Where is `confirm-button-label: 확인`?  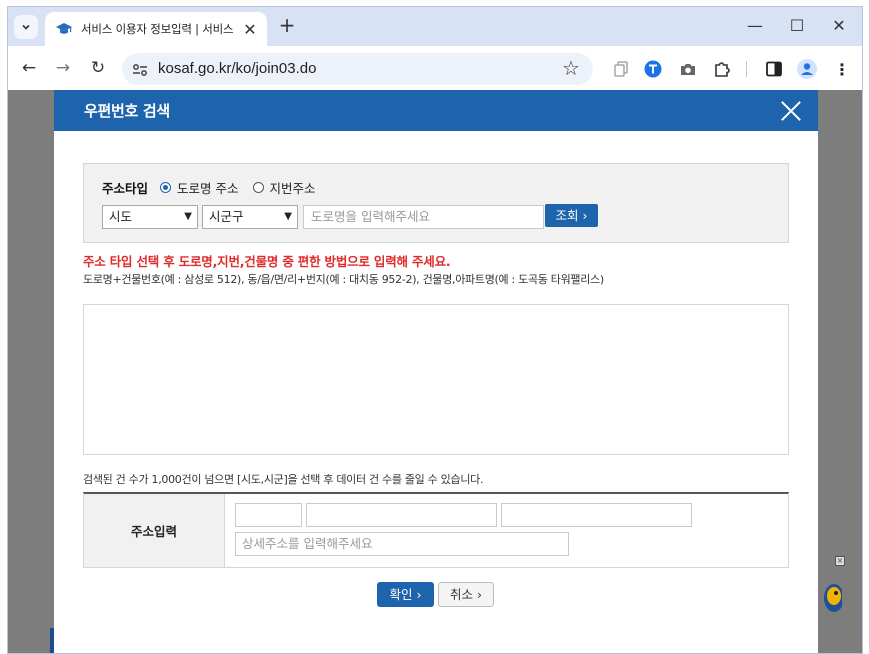
confirm-button-label: 확인 is located at coordinates (401, 594).